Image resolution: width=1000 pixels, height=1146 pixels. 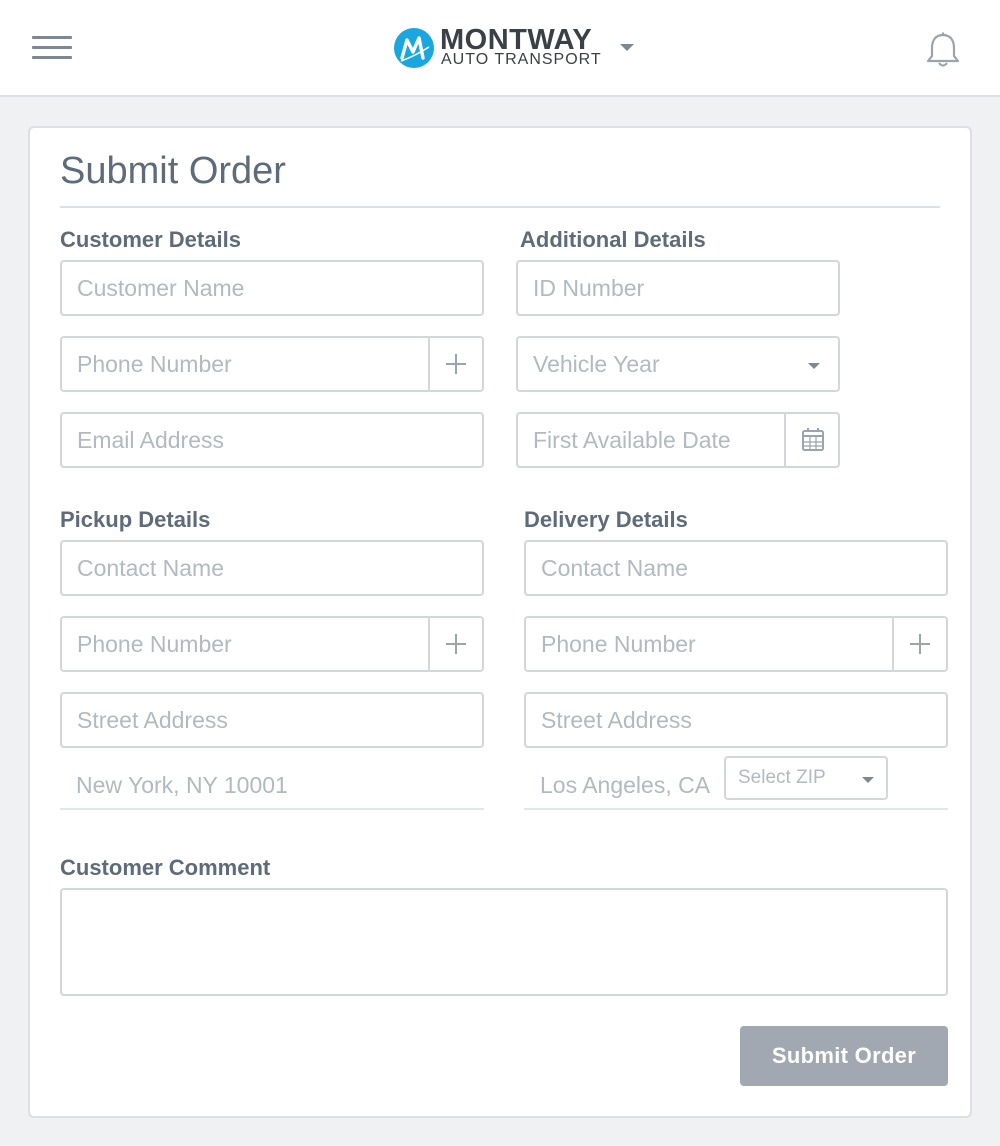 I want to click on customer-phone-input, so click(x=246, y=364).